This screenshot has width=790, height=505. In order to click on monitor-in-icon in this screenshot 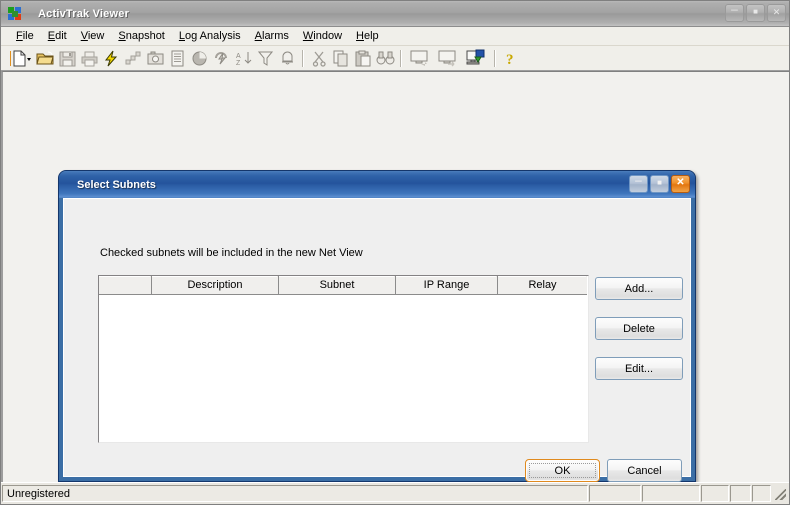, I will do `click(448, 58)`.